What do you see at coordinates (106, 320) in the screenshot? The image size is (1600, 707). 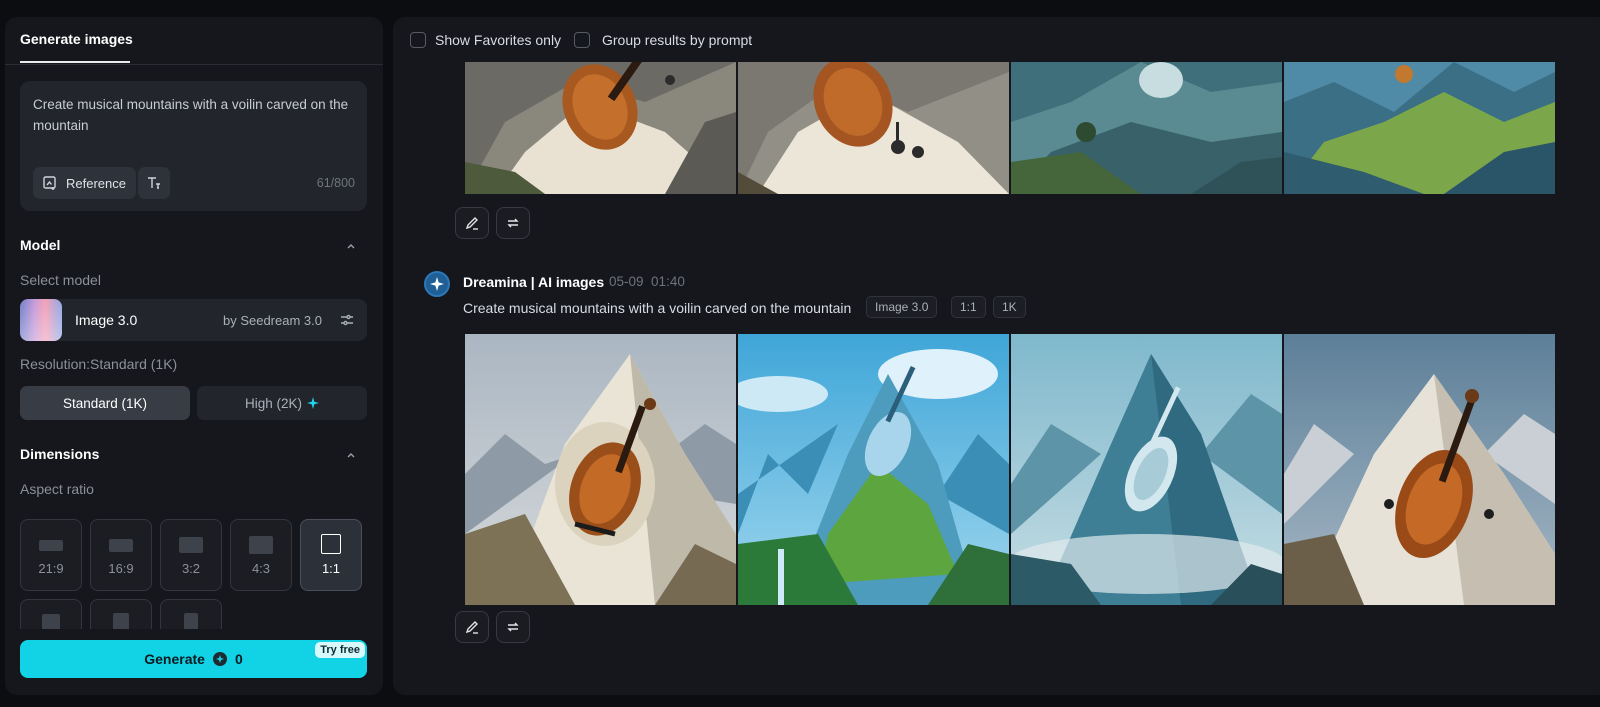 I see `model-name: Image 3.0` at bounding box center [106, 320].